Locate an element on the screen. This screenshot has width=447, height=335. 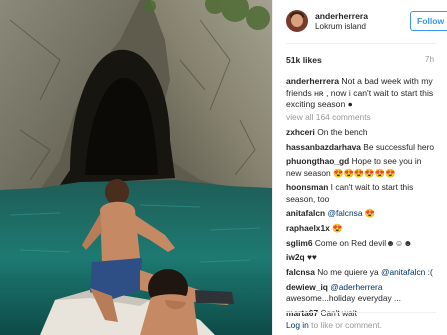
comment-username: hoonsman is located at coordinates (307, 187).